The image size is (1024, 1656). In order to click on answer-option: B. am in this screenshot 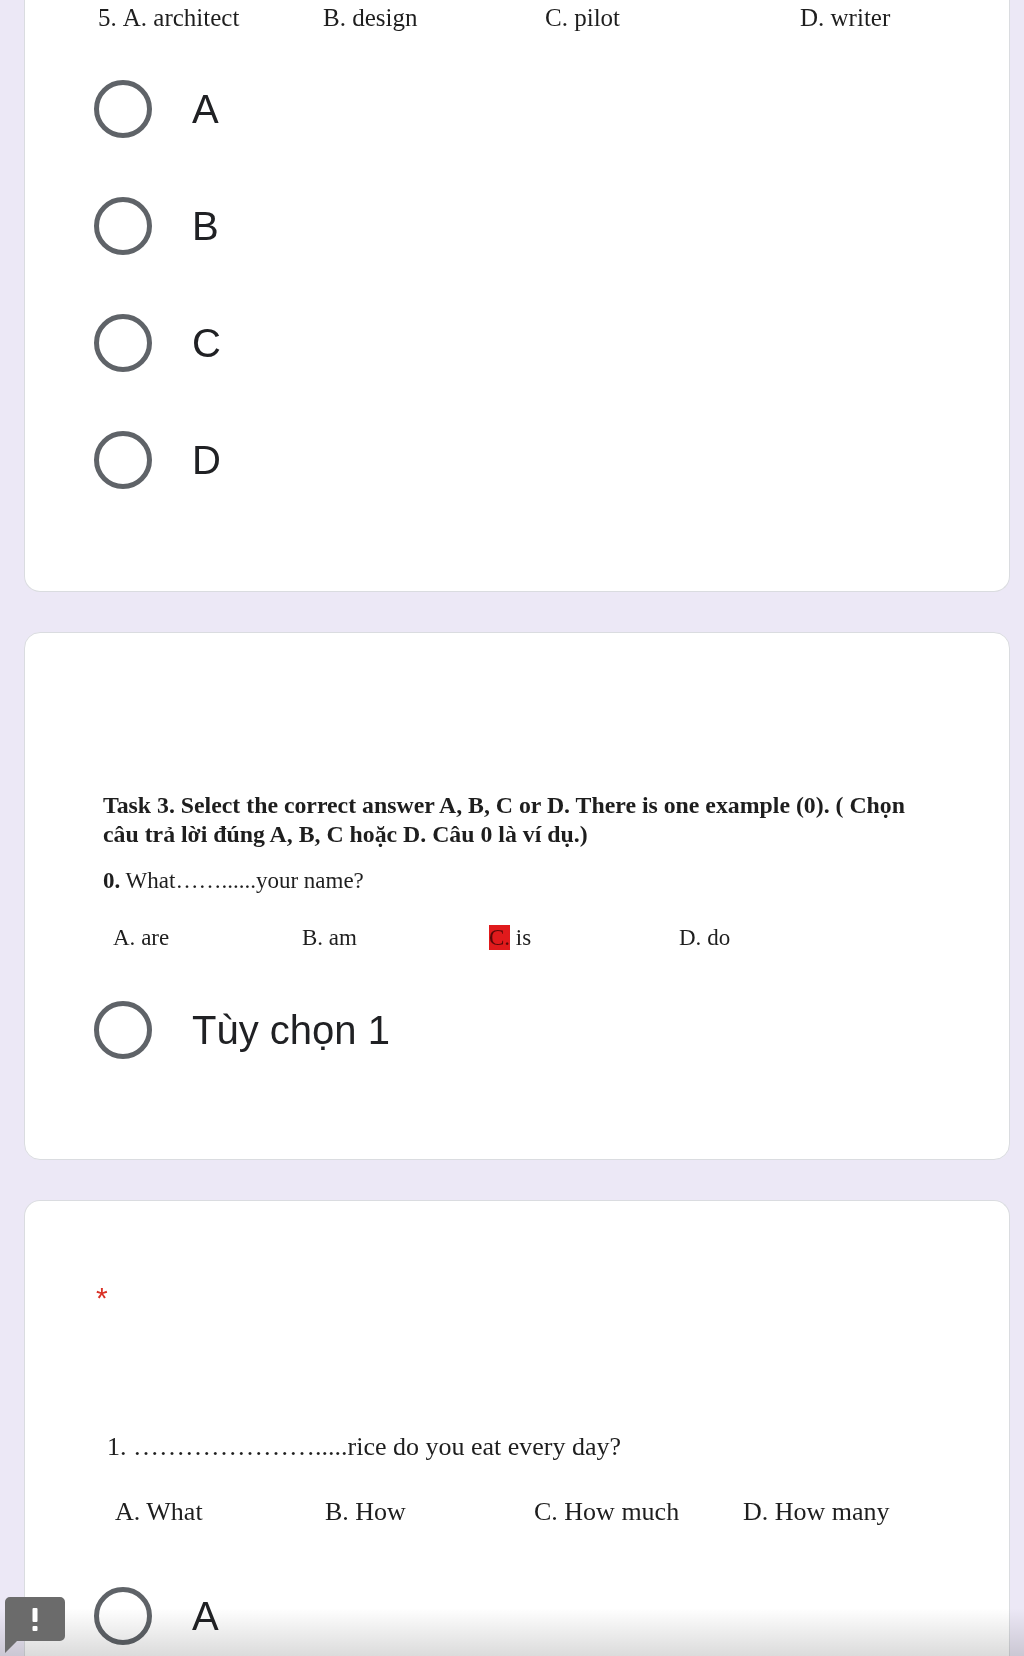, I will do `click(329, 937)`.